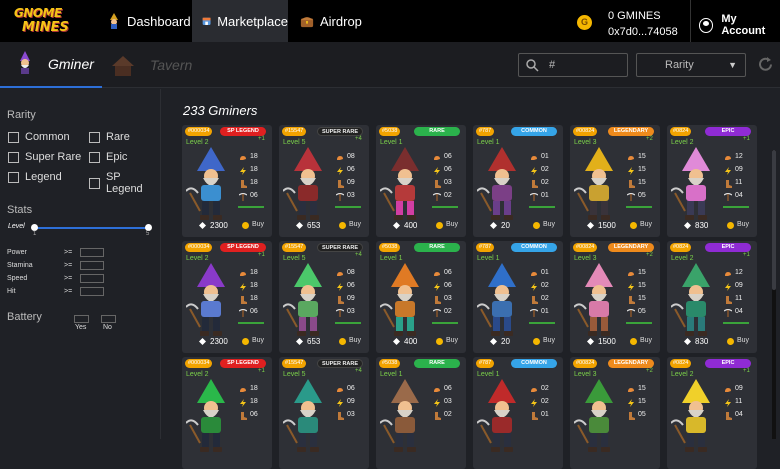  Describe the element at coordinates (109, 137) in the screenshot. I see `checkbox-rare: Rare` at that location.